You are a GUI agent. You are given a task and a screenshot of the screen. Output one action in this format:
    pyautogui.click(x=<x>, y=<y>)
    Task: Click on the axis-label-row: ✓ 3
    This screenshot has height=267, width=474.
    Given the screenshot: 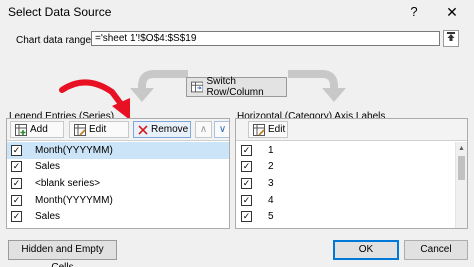 What is the action you would take?
    pyautogui.click(x=351, y=183)
    